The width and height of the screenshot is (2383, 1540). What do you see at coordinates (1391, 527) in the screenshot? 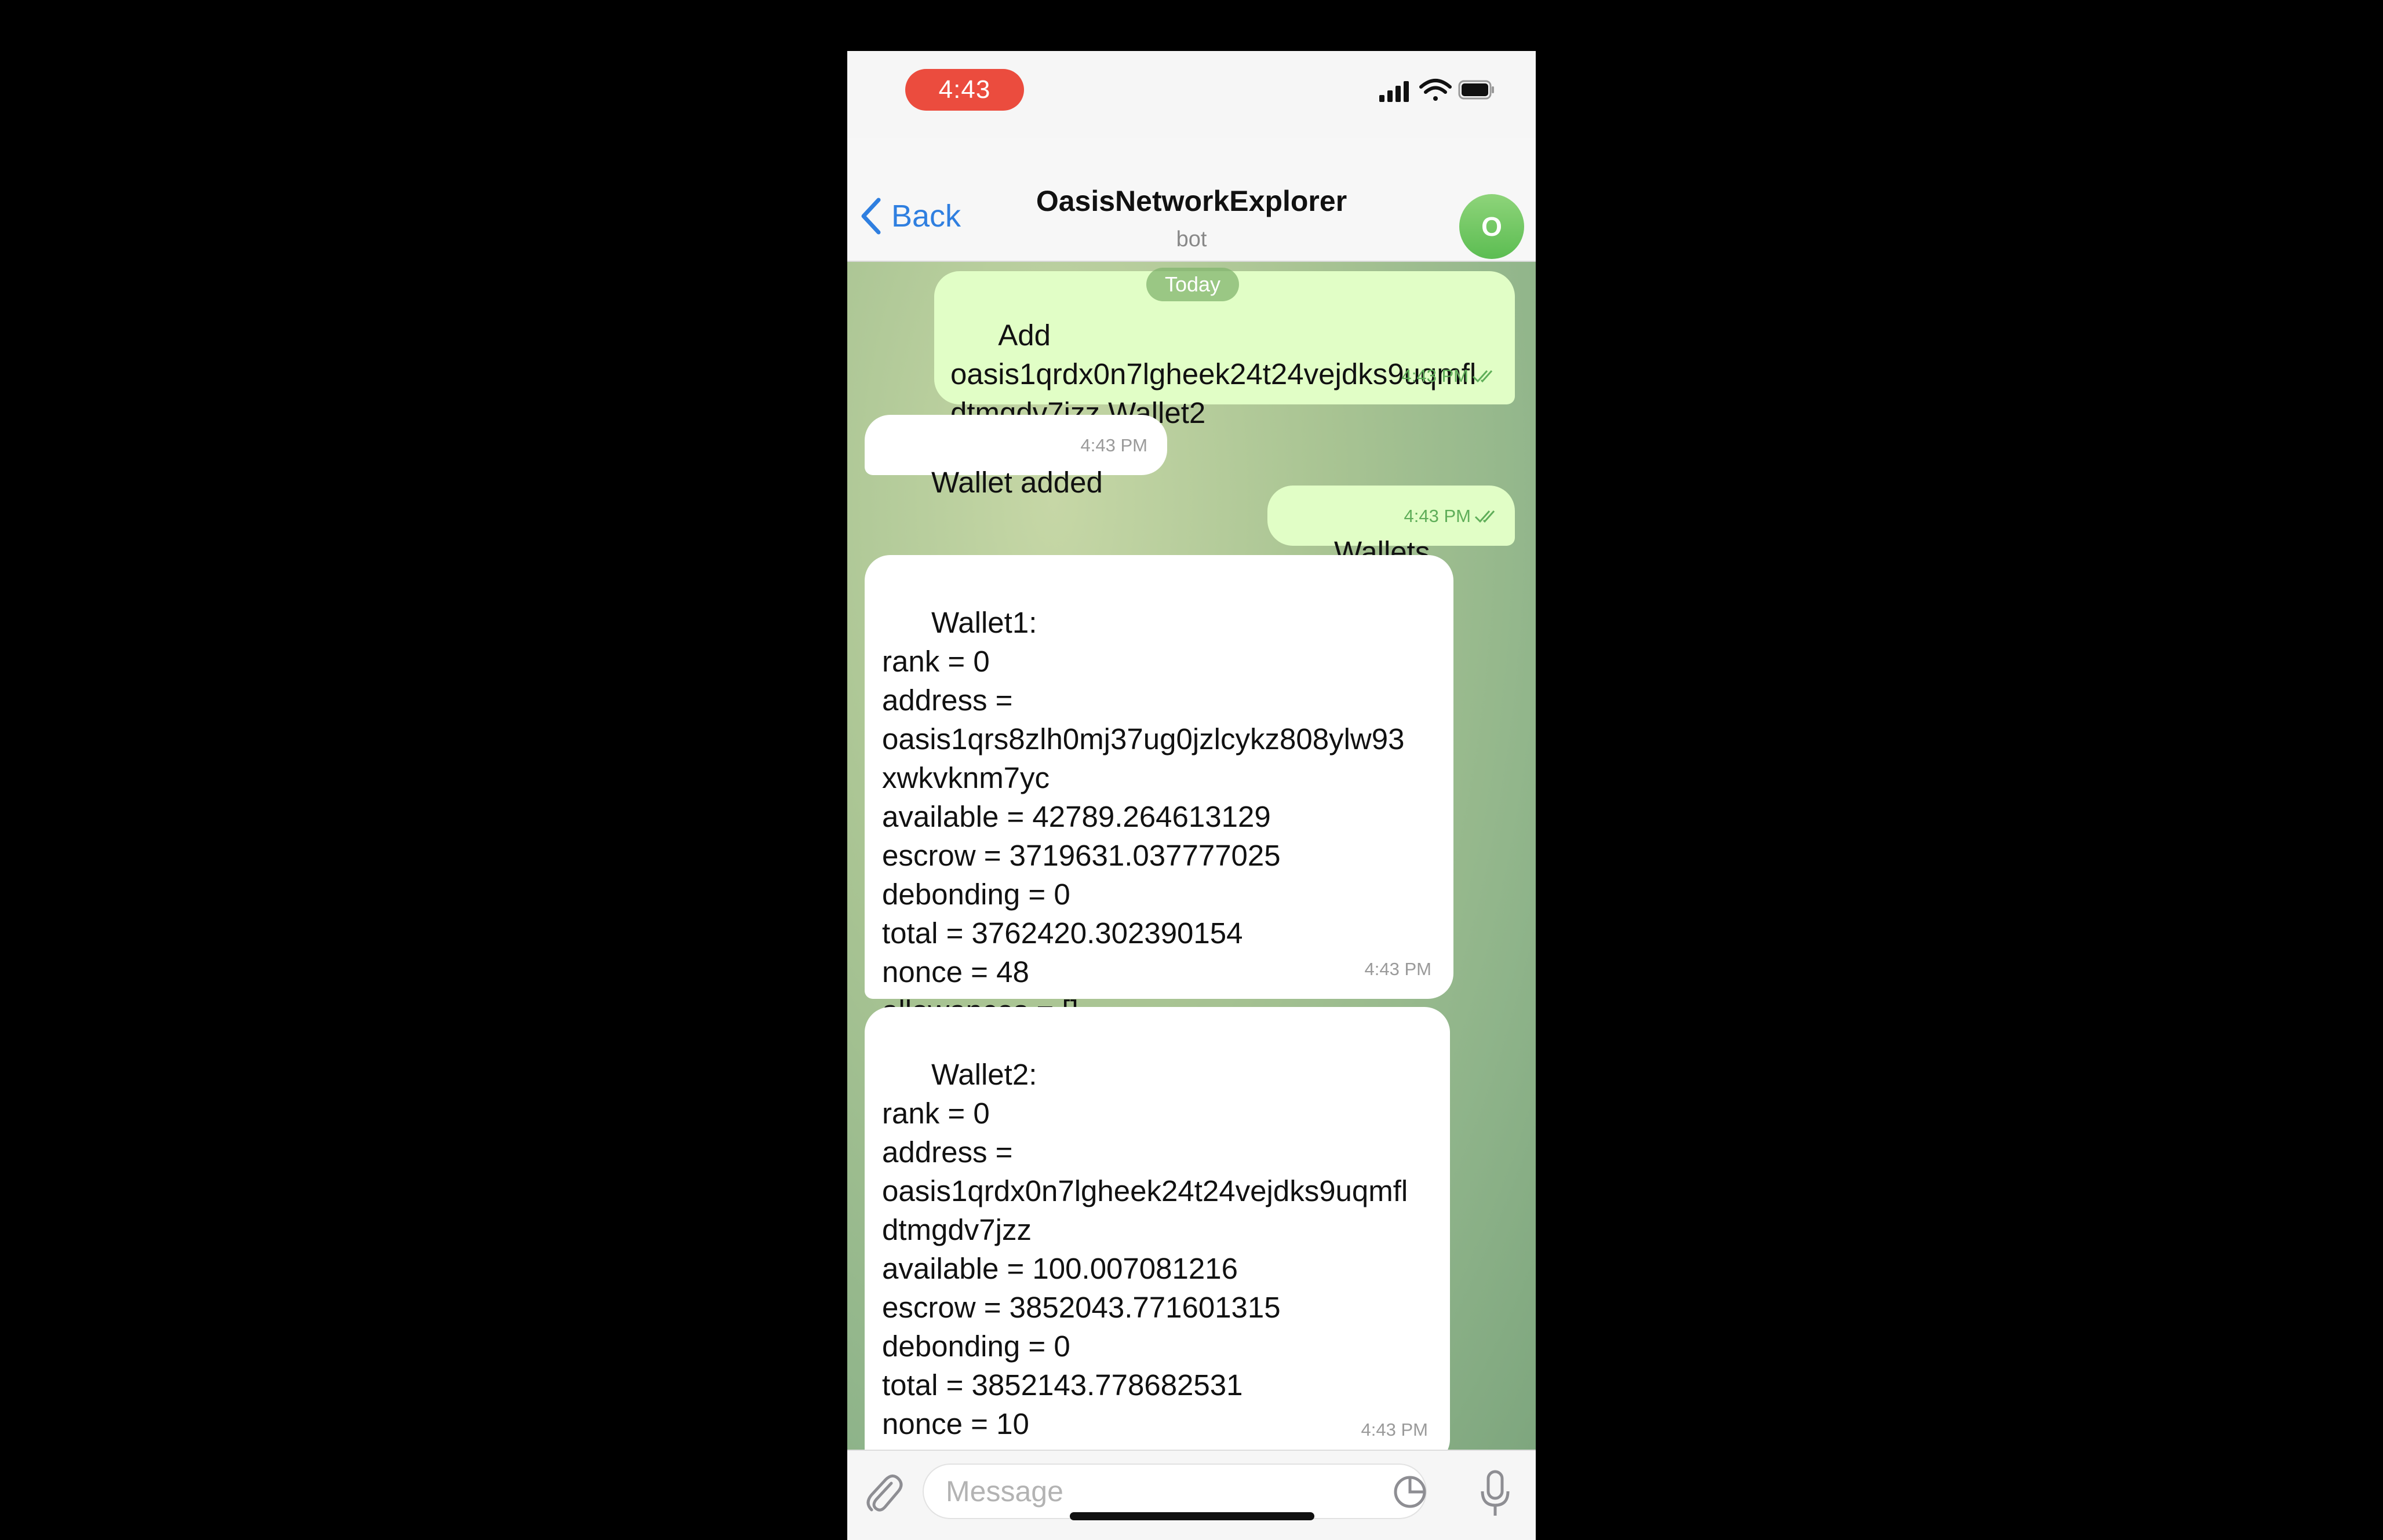
I see `message-bubble-outgoing: Wallets 4:43 PM` at bounding box center [1391, 527].